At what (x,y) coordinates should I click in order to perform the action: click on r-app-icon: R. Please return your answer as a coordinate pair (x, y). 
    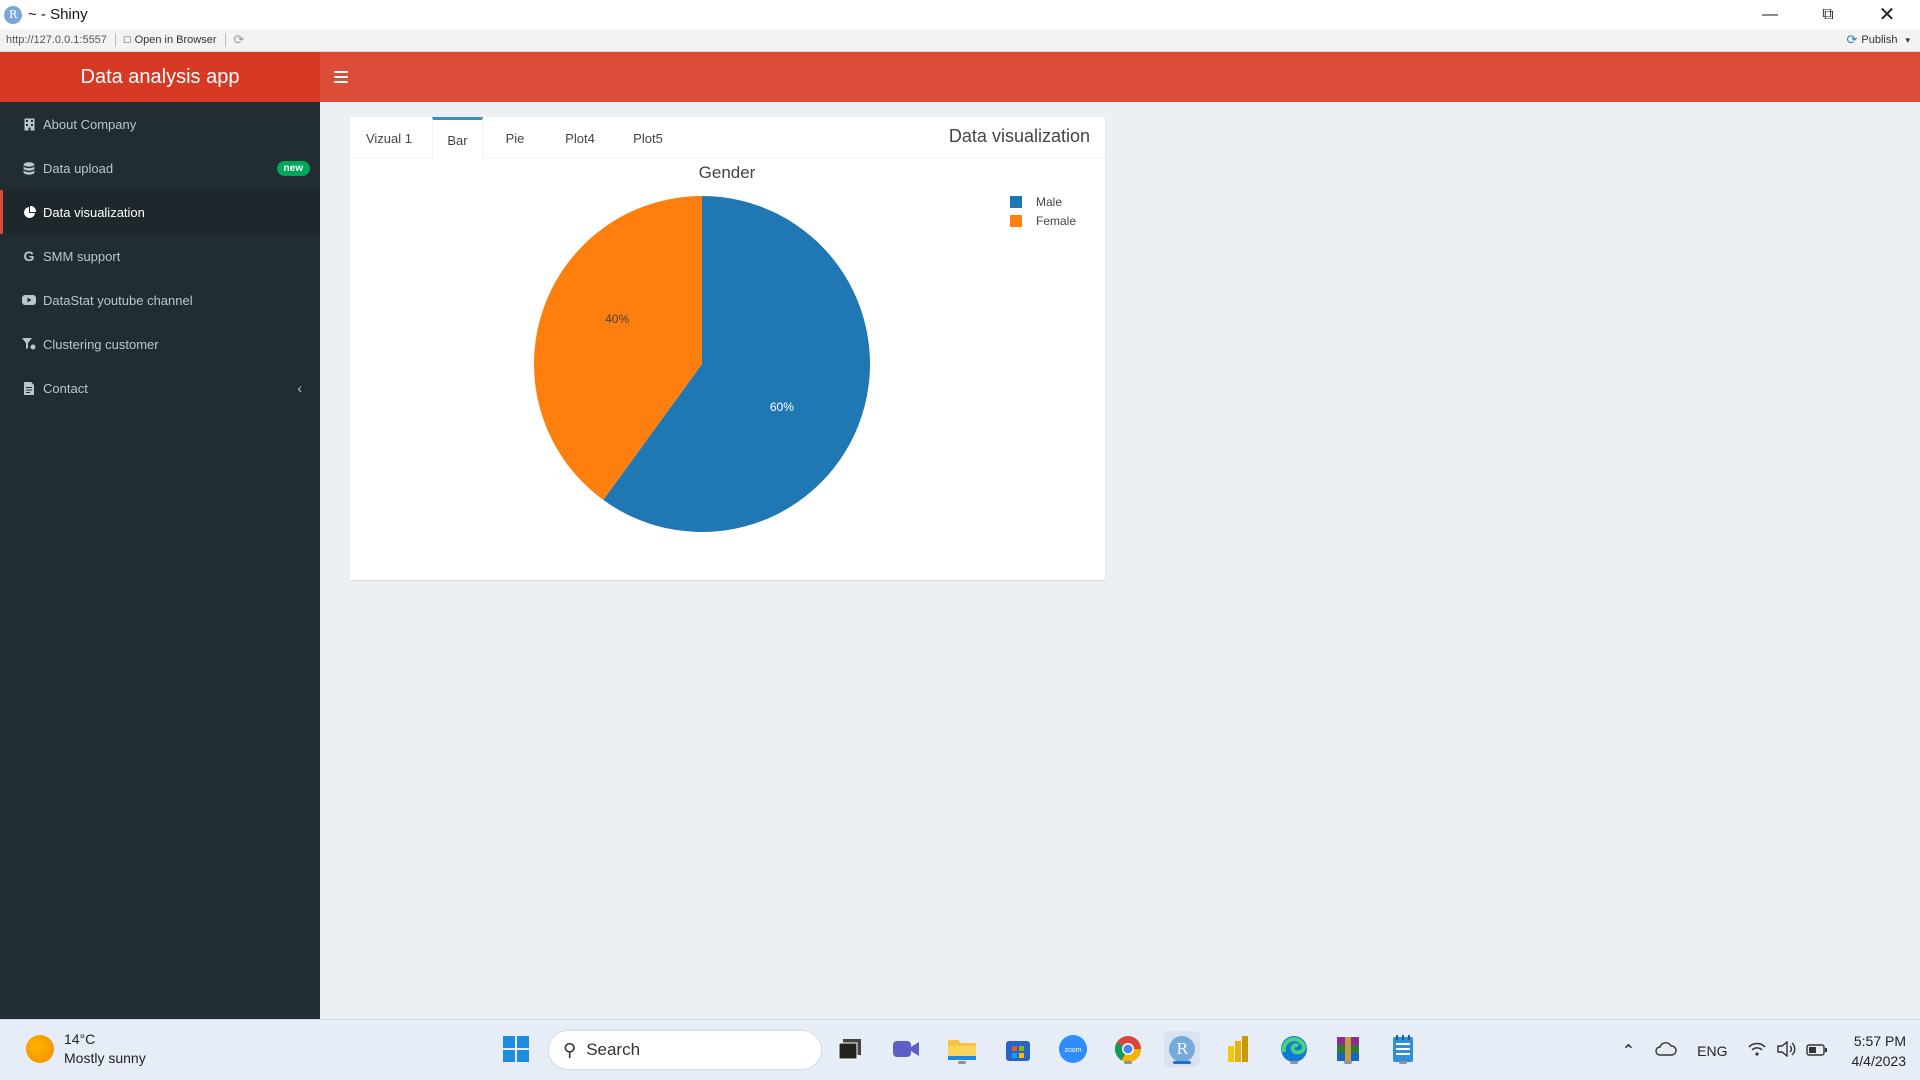
    Looking at the image, I should click on (13, 14).